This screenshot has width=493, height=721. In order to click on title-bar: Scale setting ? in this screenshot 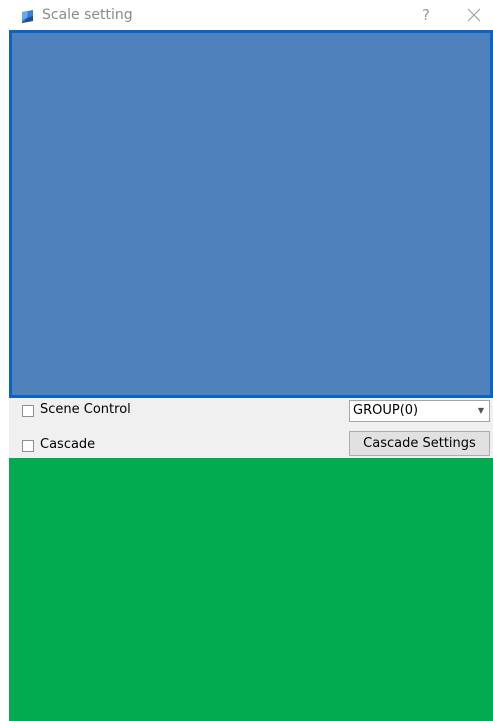, I will do `click(251, 15)`.